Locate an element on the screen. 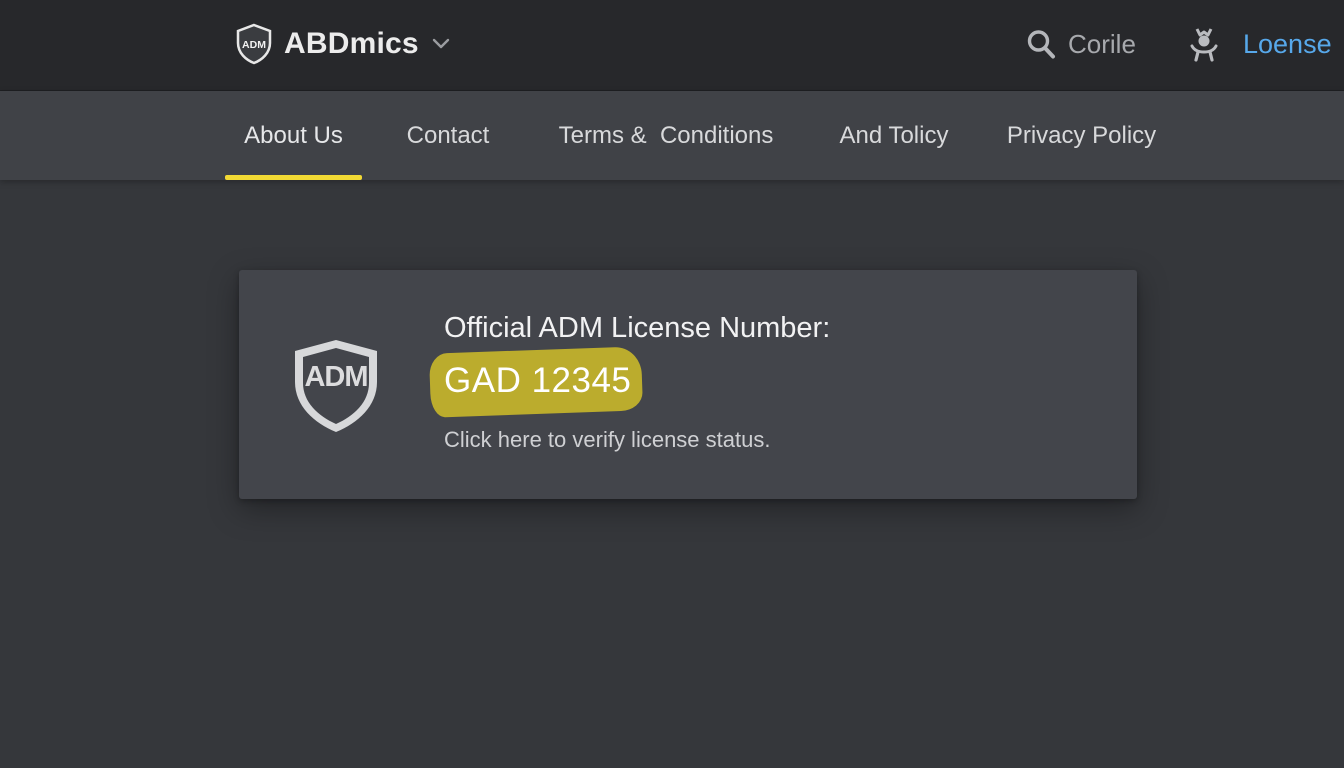  verify-license-link: Click here to verify license status. is located at coordinates (607, 440).